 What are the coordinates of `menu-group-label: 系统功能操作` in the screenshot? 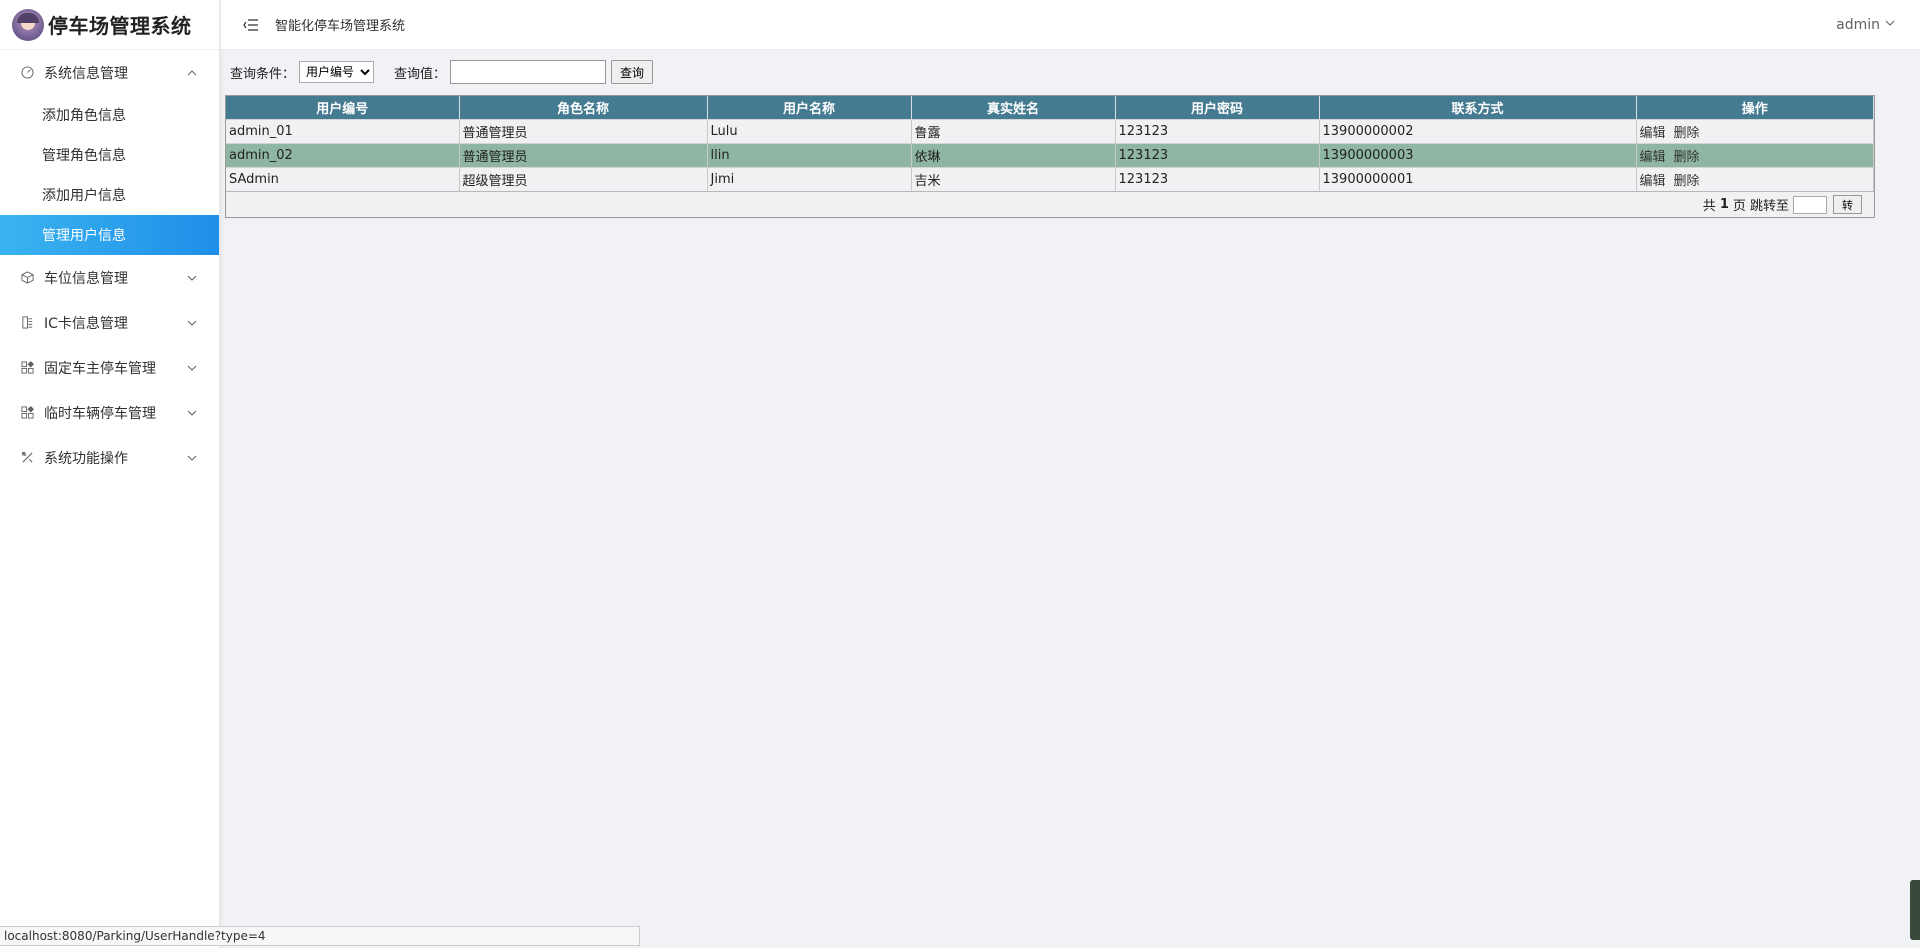 It's located at (86, 458).